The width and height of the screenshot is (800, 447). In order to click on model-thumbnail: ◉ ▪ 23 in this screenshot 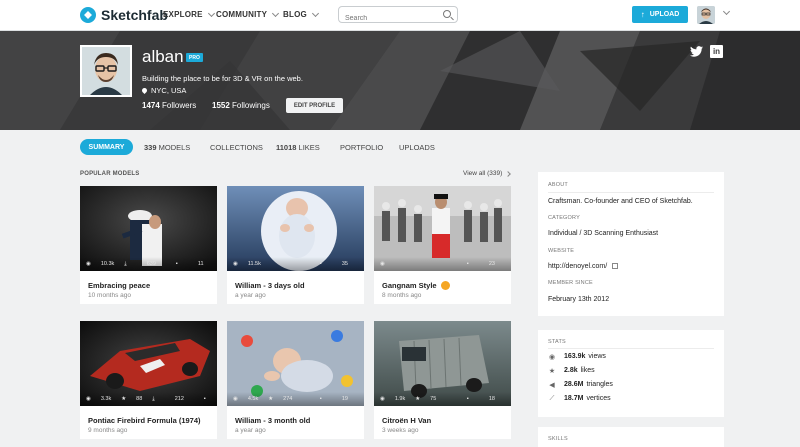, I will do `click(442, 228)`.